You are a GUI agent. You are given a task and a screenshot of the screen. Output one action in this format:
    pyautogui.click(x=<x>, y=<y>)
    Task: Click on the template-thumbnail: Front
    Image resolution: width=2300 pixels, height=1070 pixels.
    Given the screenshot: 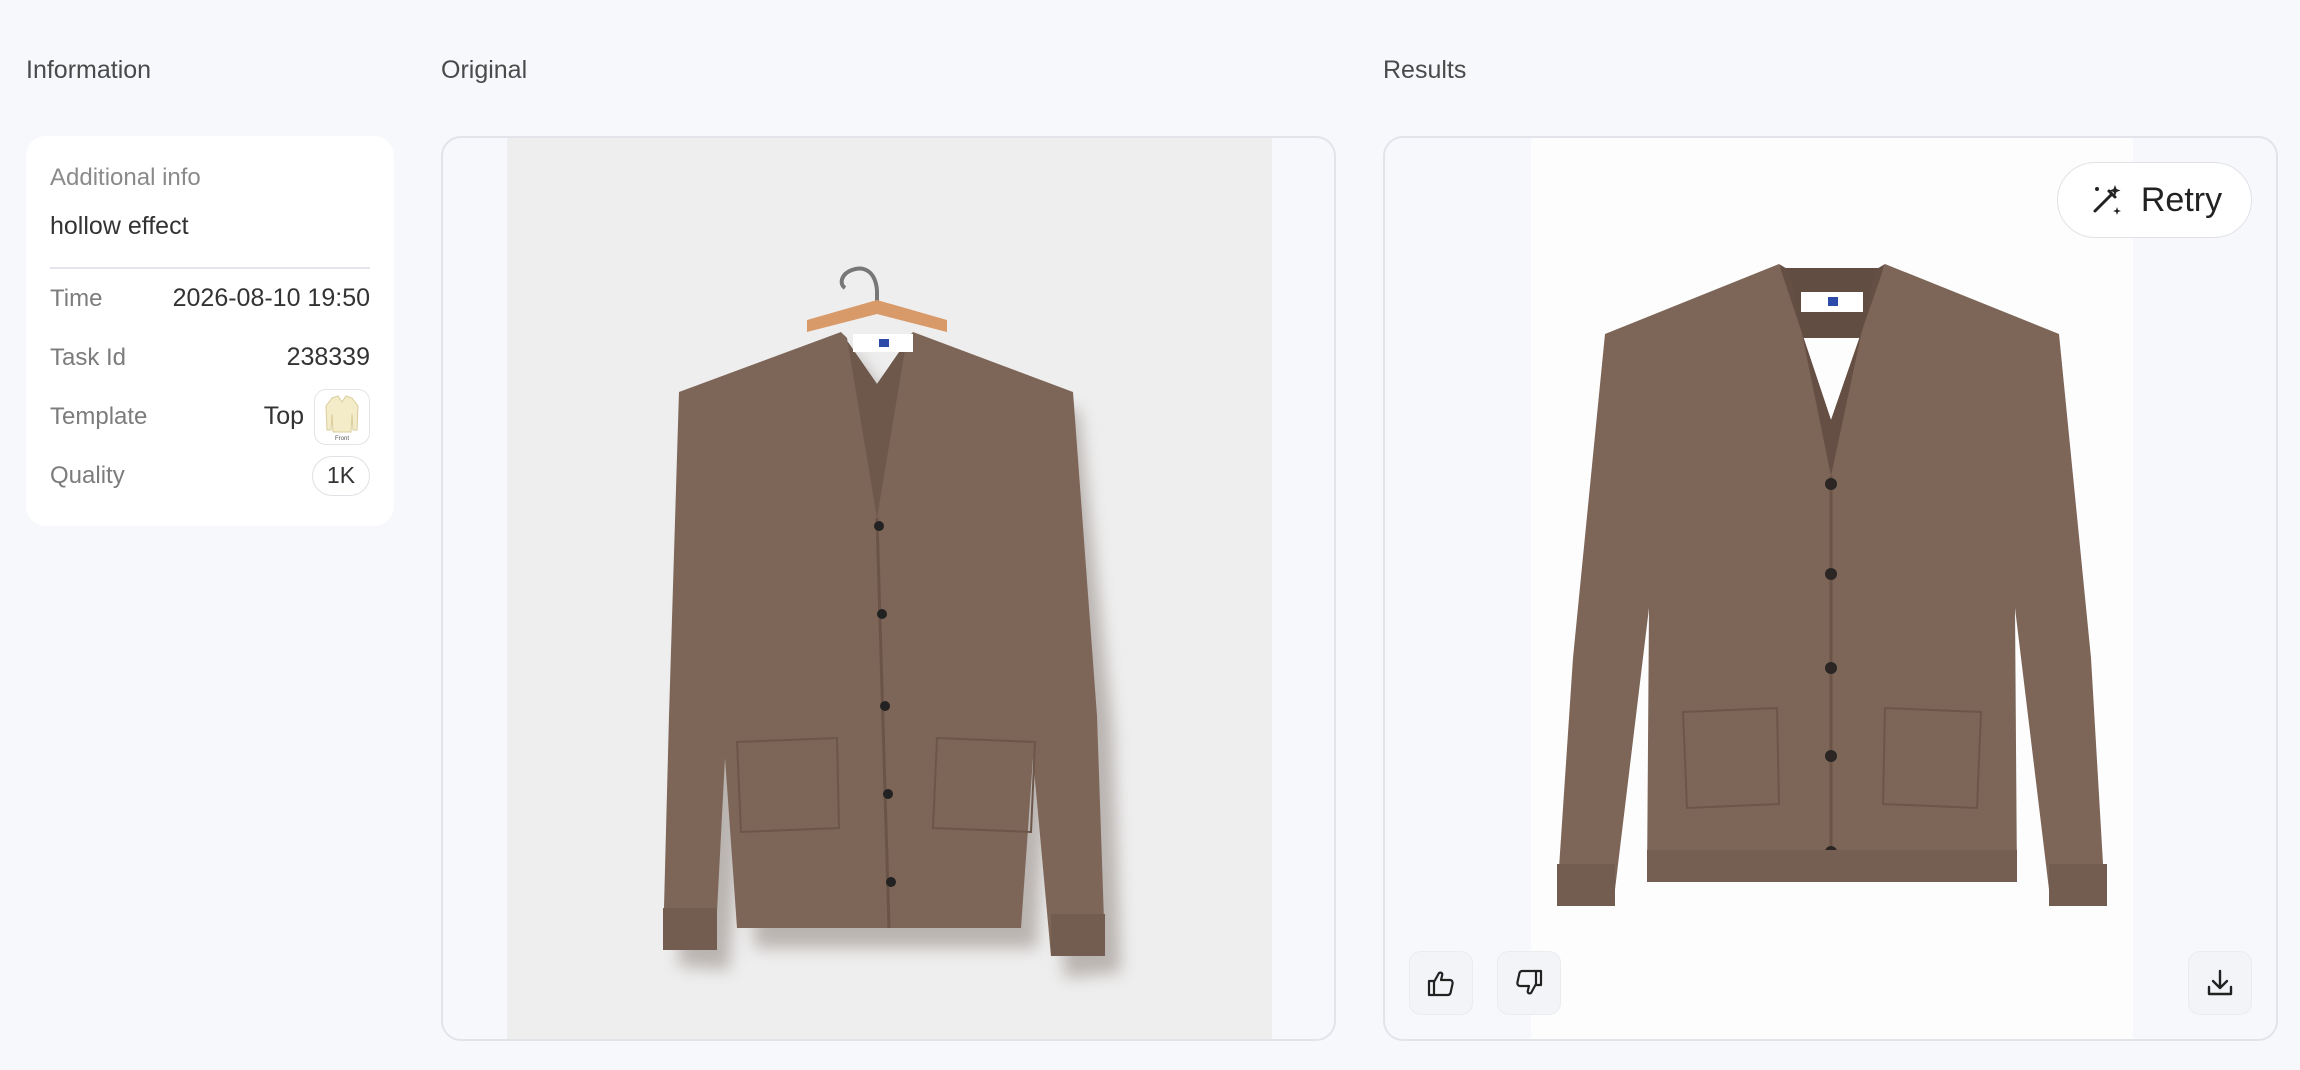 What is the action you would take?
    pyautogui.click(x=342, y=416)
    